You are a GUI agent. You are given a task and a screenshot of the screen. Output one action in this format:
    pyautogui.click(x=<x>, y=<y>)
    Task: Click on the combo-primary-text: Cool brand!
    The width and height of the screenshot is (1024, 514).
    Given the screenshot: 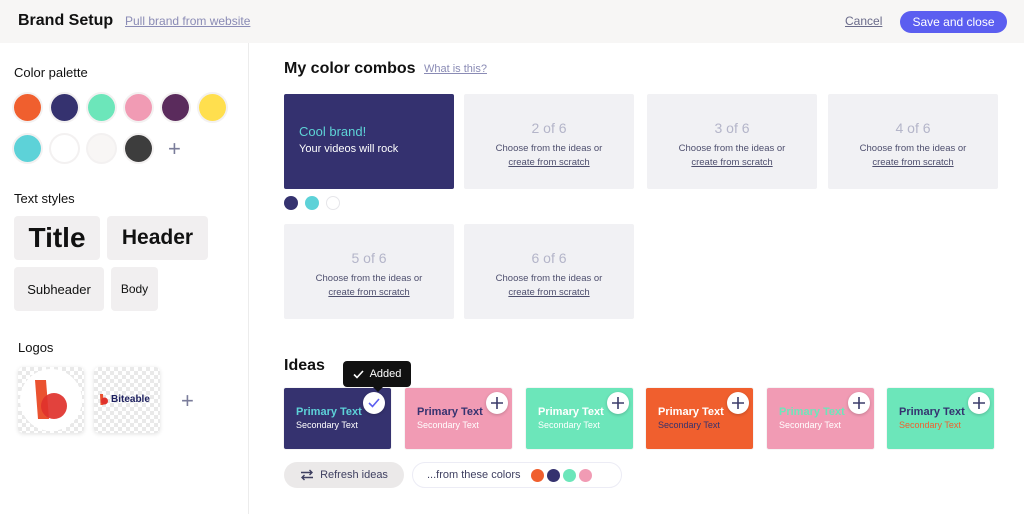 What is the action you would take?
    pyautogui.click(x=333, y=131)
    